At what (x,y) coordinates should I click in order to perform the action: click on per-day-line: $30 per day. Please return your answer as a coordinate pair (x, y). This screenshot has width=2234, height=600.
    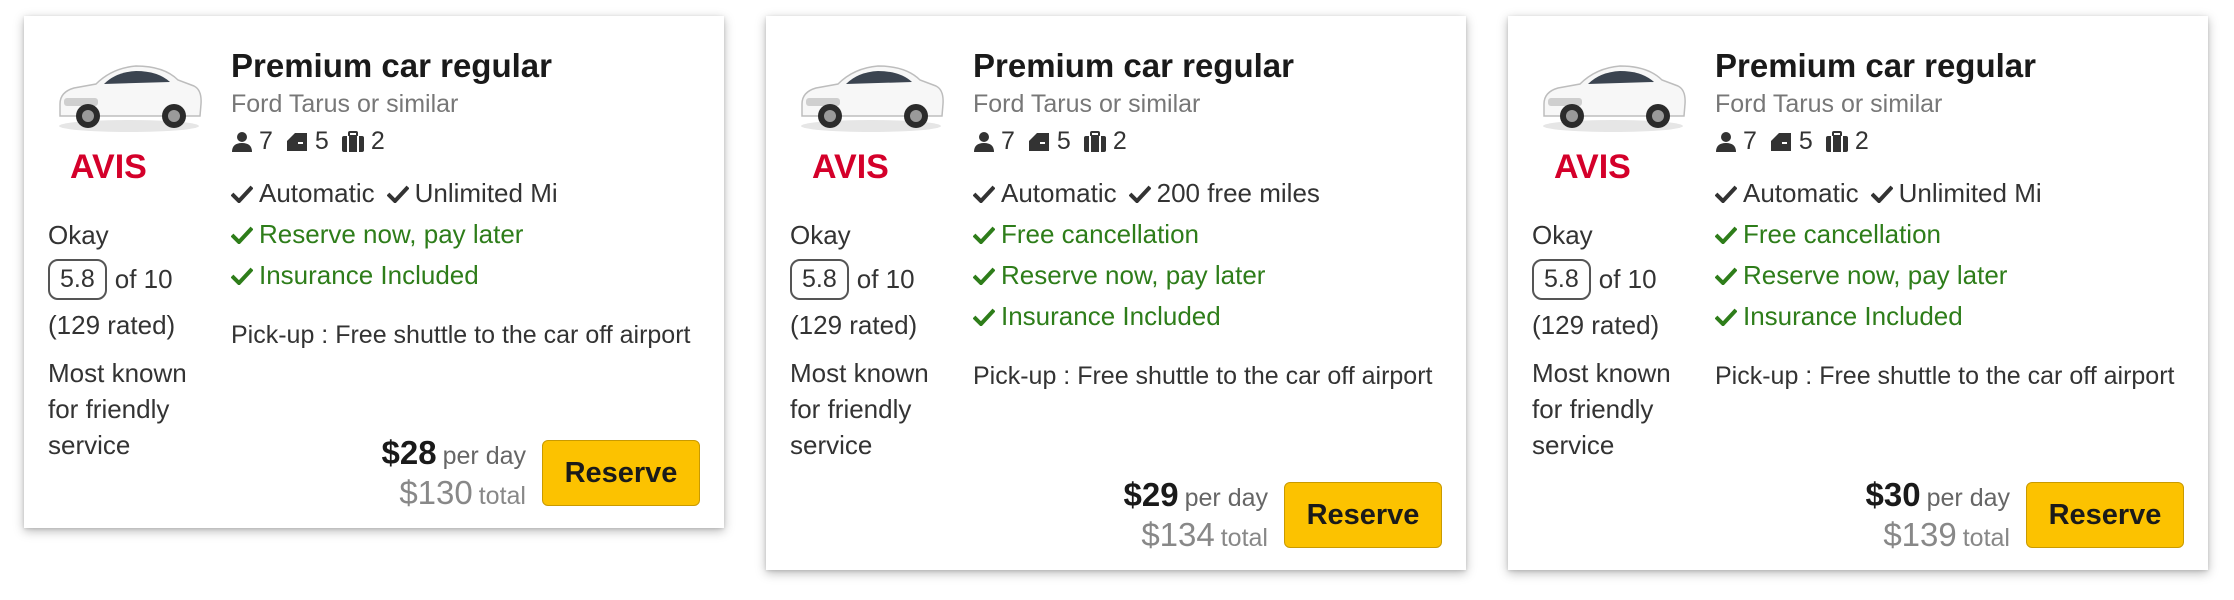
    Looking at the image, I should click on (1938, 495).